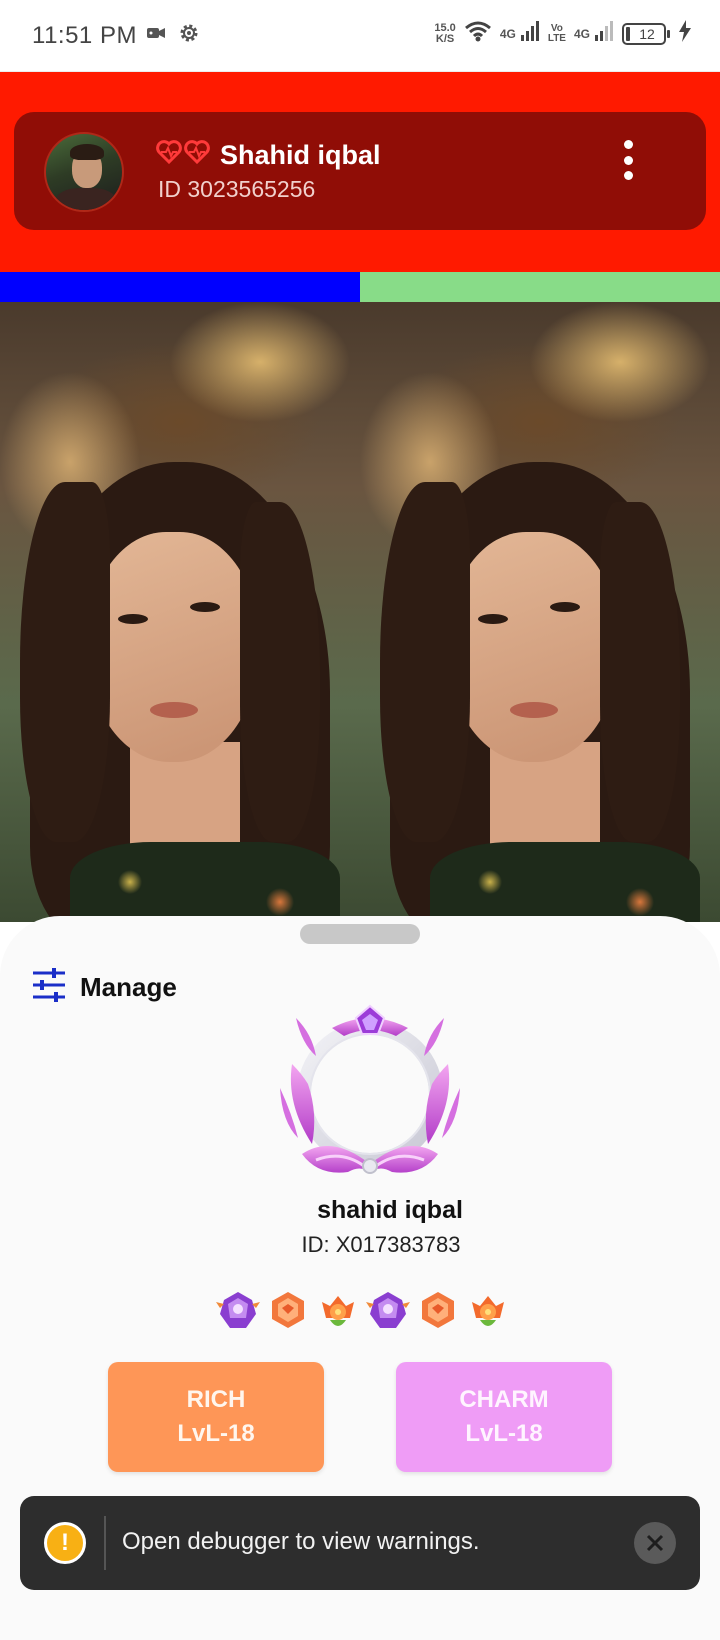  I want to click on volte-bottom: LTE, so click(556, 38).